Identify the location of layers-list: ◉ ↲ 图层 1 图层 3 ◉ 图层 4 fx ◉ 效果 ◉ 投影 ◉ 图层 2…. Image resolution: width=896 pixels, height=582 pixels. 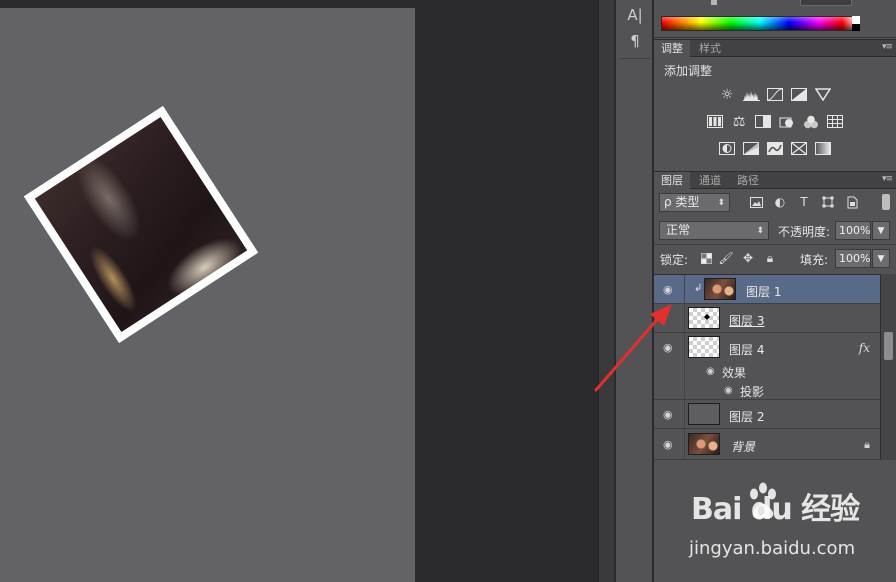
(767, 367).